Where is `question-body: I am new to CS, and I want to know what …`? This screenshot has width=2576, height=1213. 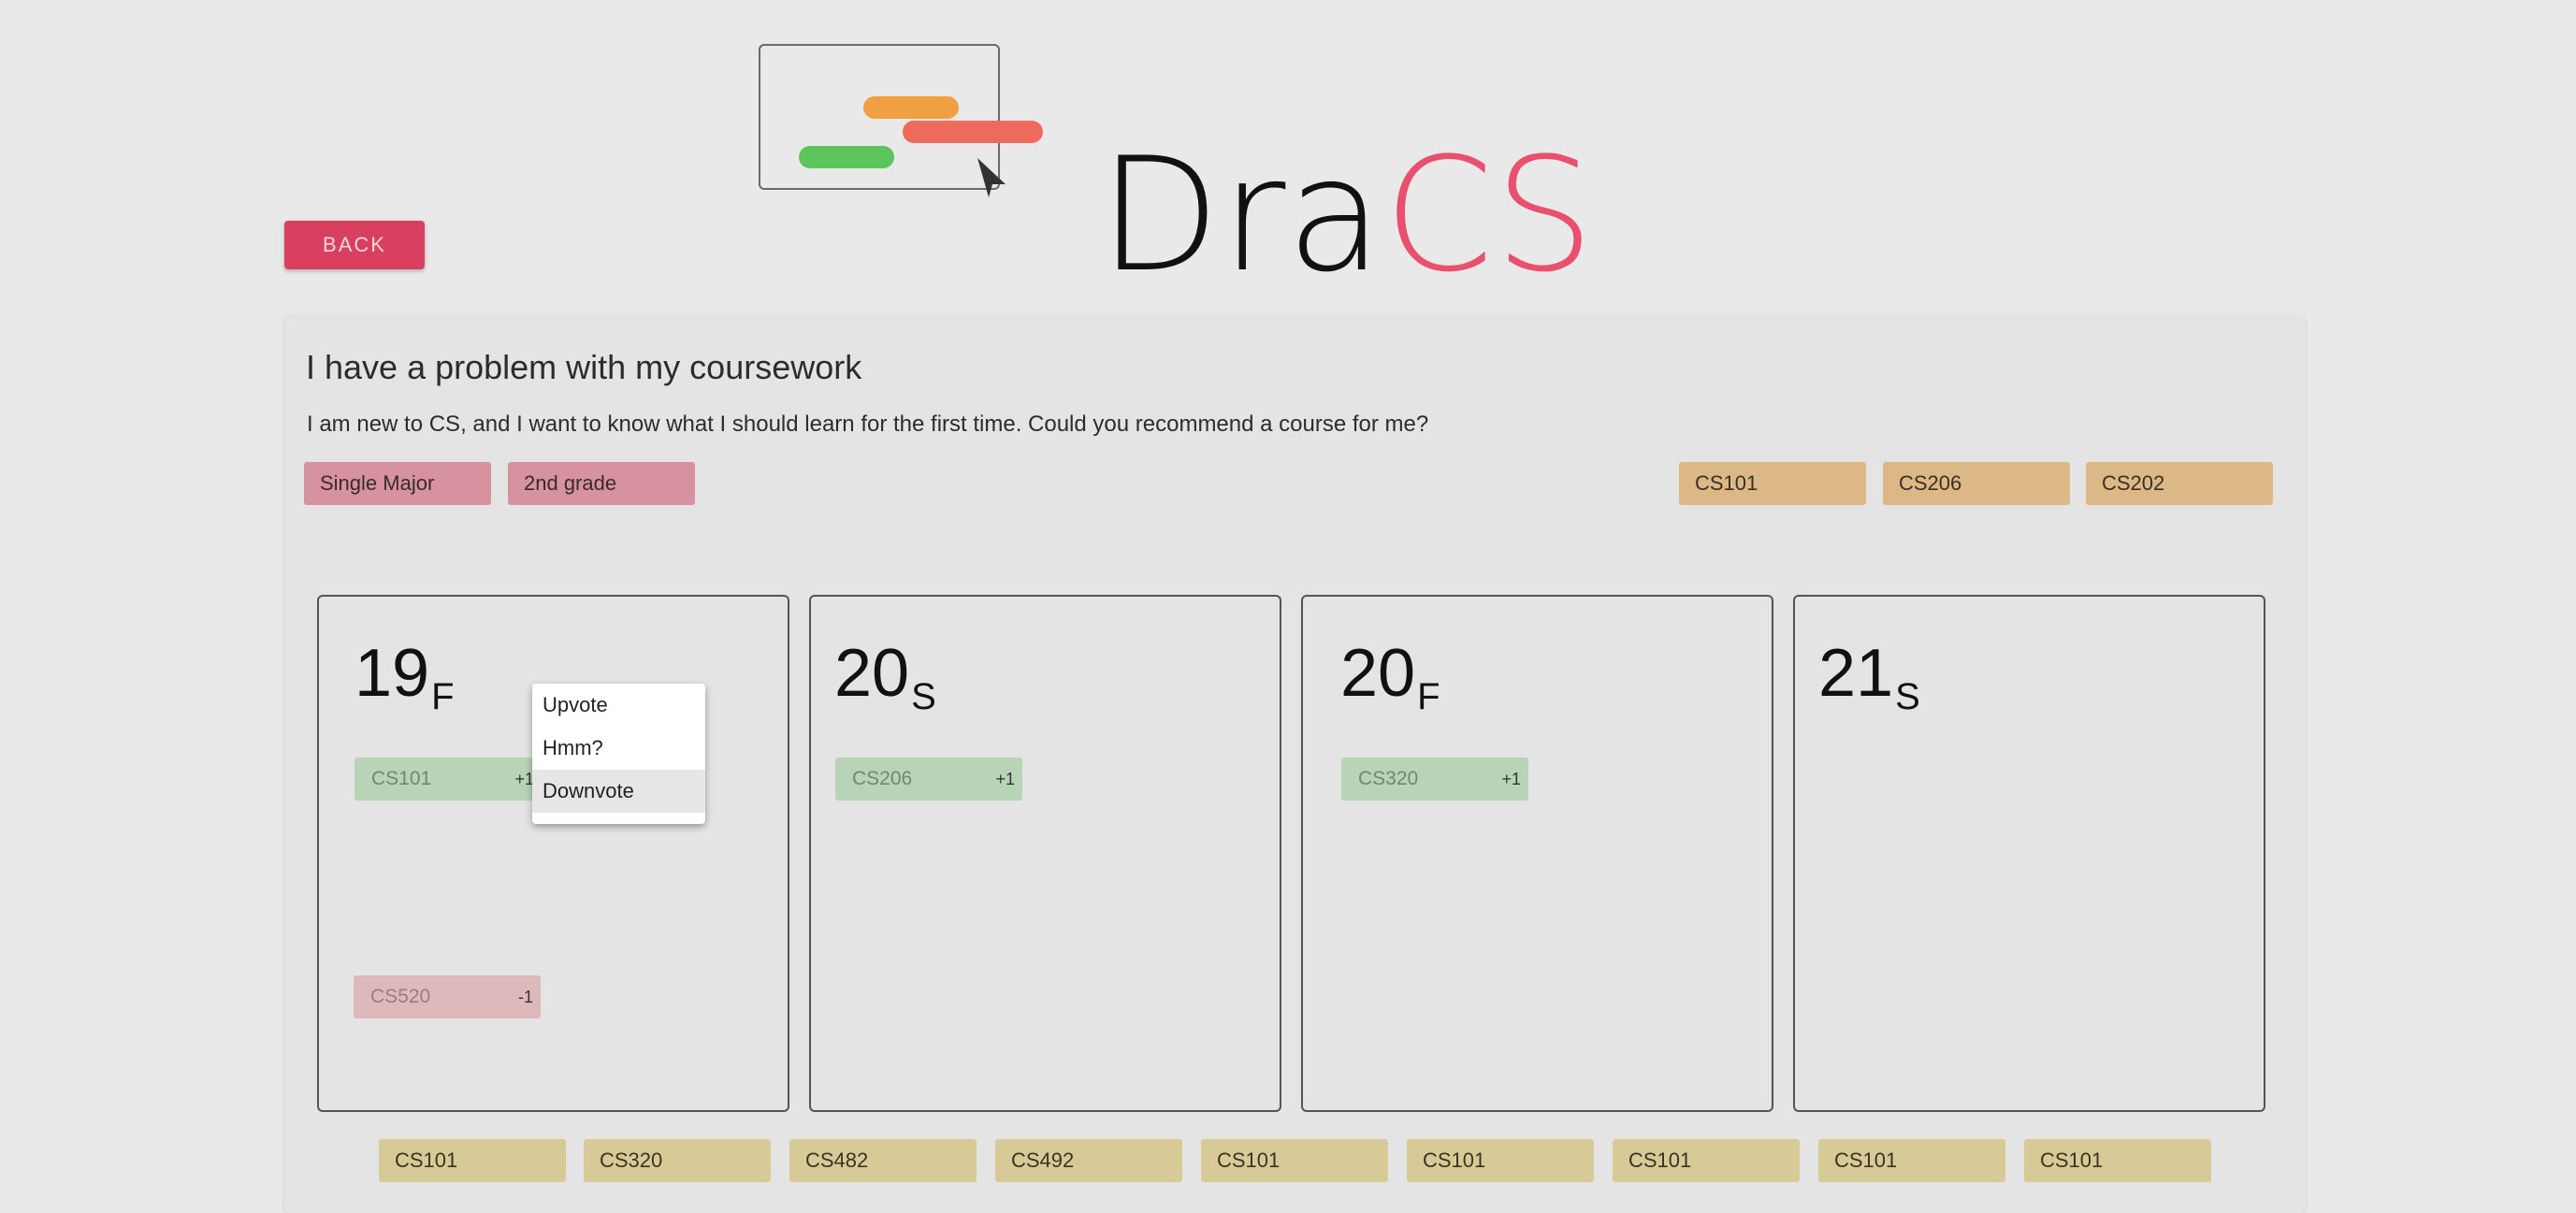 question-body: I am new to CS, and I want to know what … is located at coordinates (868, 424).